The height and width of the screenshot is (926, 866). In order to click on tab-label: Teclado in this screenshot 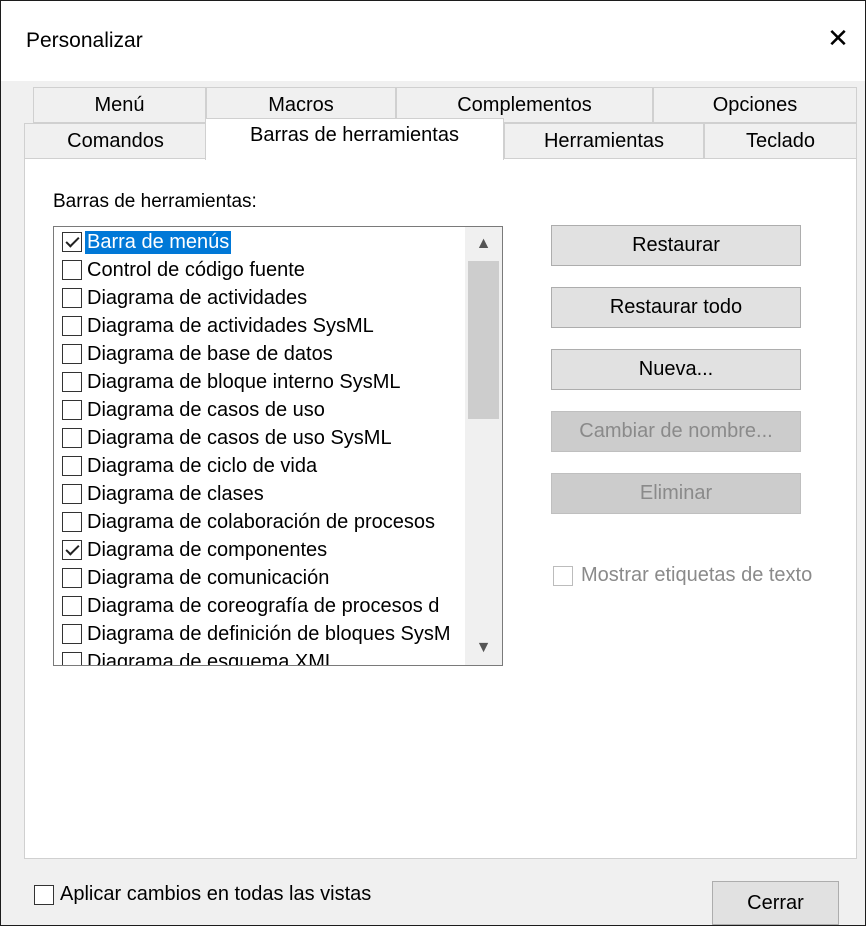, I will do `click(780, 140)`.